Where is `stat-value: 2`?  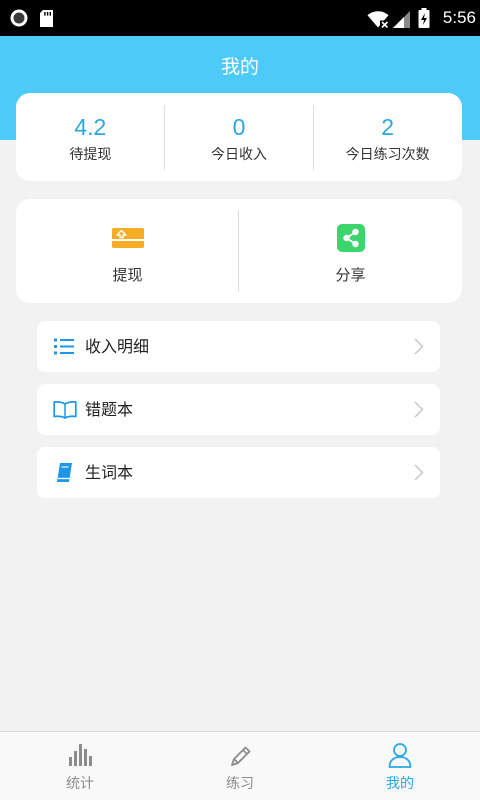 stat-value: 2 is located at coordinates (388, 127).